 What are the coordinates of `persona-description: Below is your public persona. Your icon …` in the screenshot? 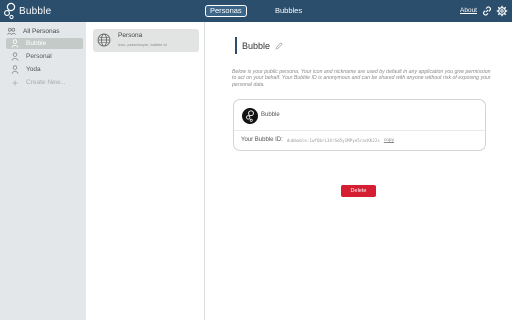 It's located at (361, 78).